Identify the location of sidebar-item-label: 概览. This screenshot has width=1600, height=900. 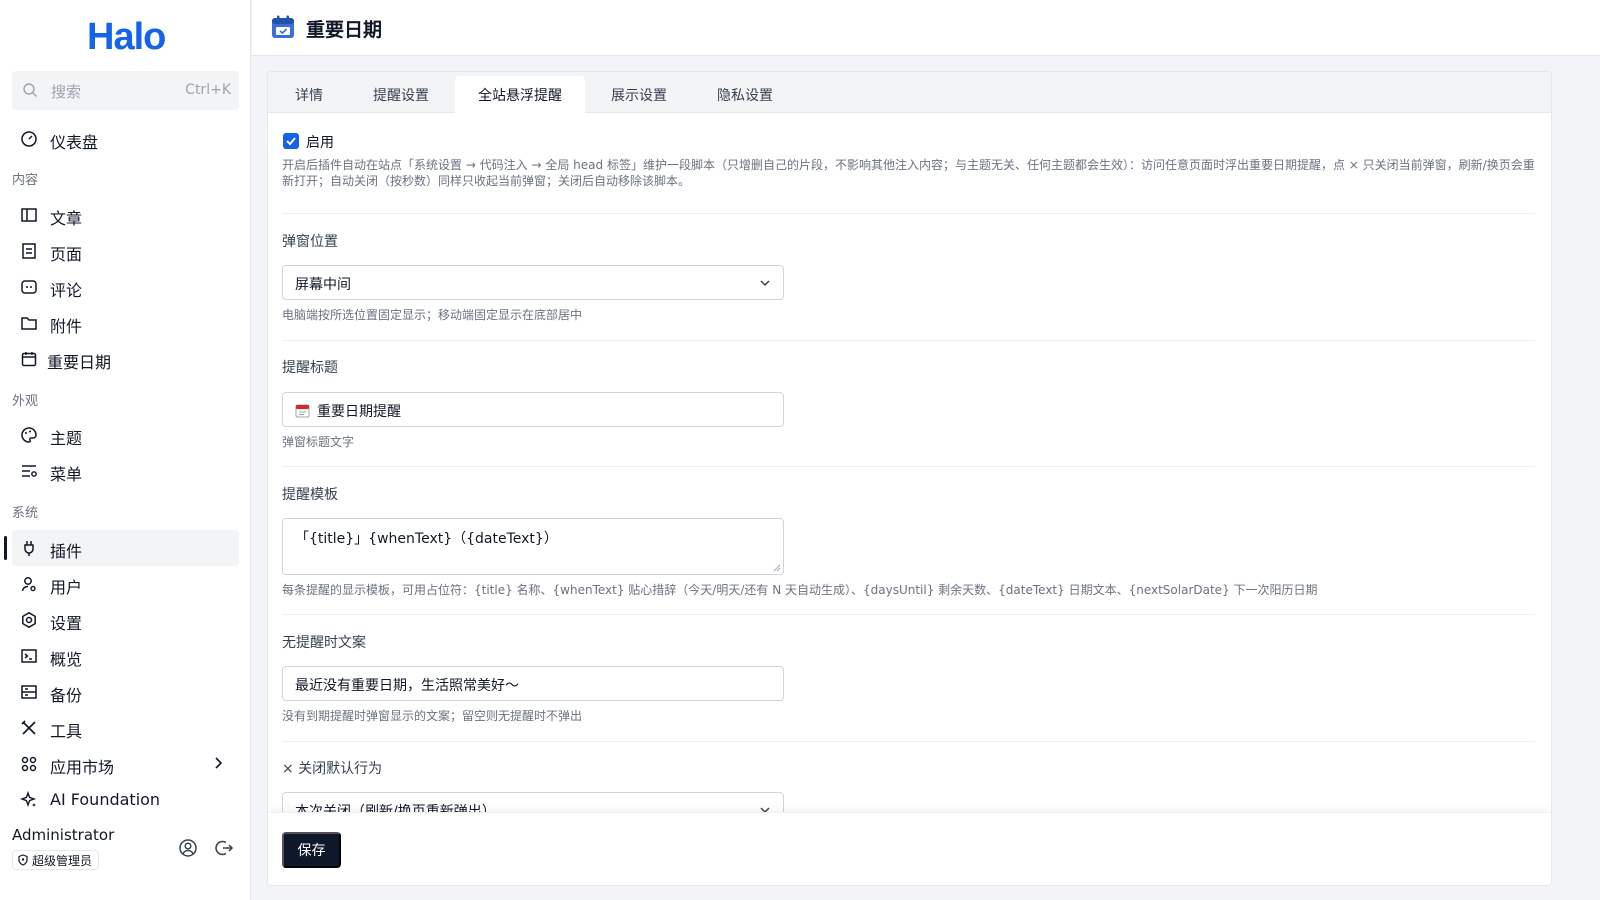
(66, 659).